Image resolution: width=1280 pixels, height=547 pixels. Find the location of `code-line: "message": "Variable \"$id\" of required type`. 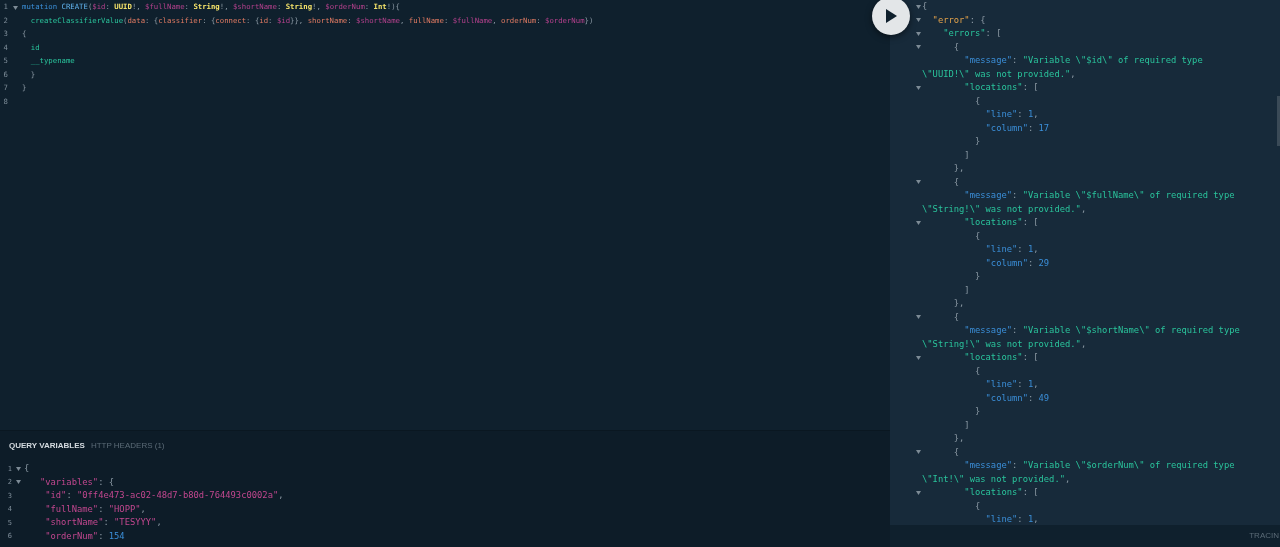

code-line: "message": "Variable \"$id\" of required type is located at coordinates (1083, 61).